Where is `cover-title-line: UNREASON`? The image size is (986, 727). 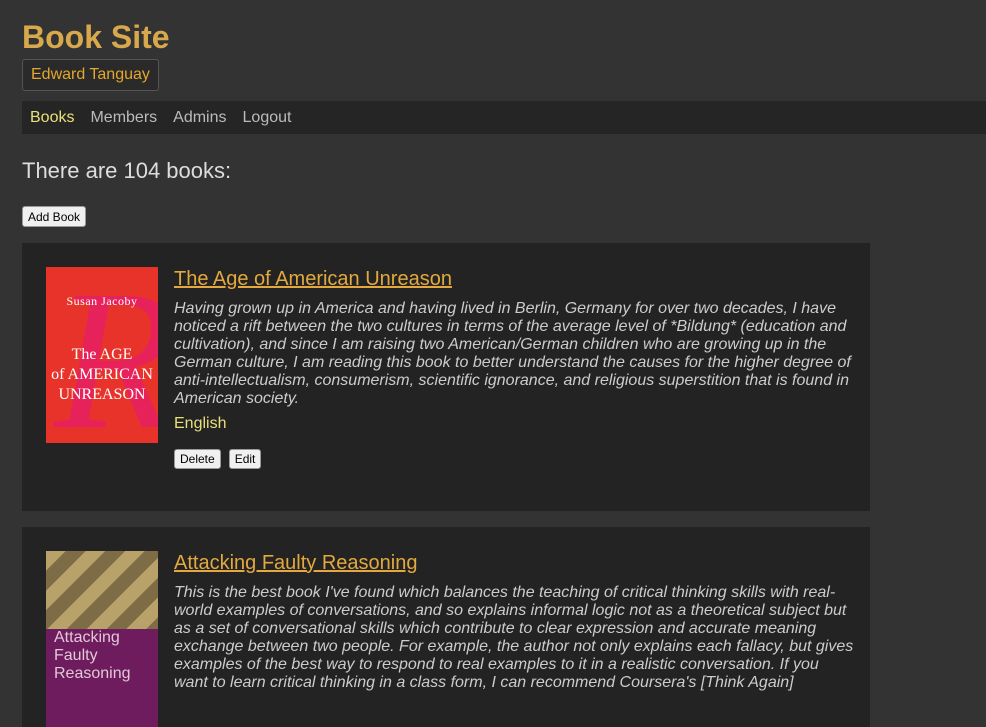 cover-title-line: UNREASON is located at coordinates (102, 394).